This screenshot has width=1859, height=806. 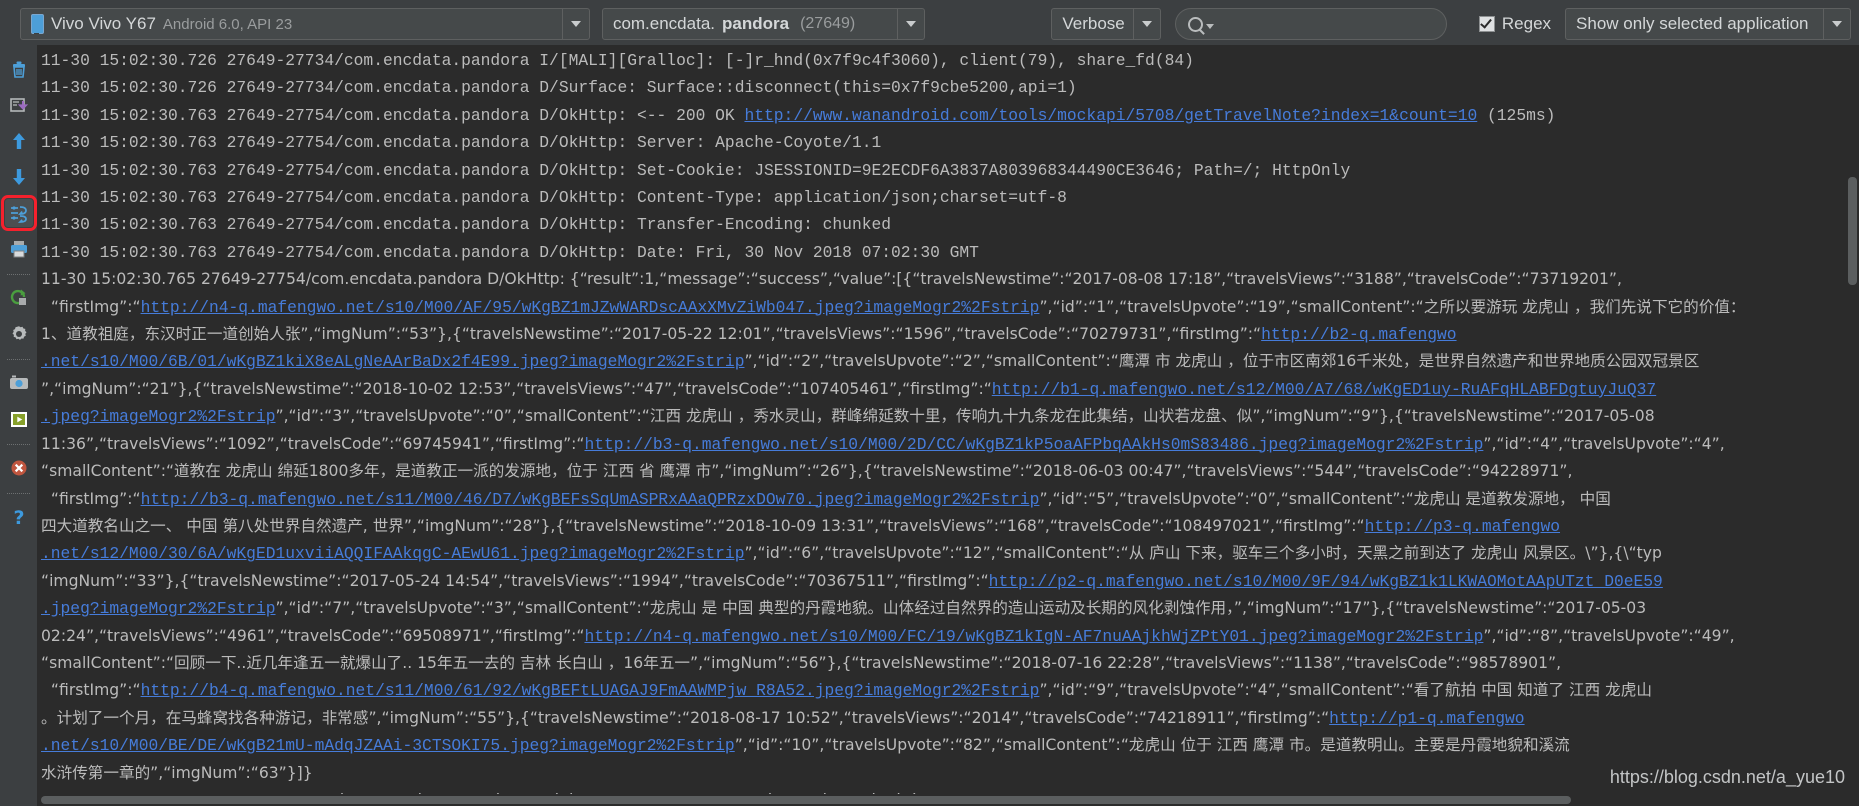 I want to click on device-selector: Vivo Vivo Y67 Android 6.0, API 23, so click(x=305, y=24).